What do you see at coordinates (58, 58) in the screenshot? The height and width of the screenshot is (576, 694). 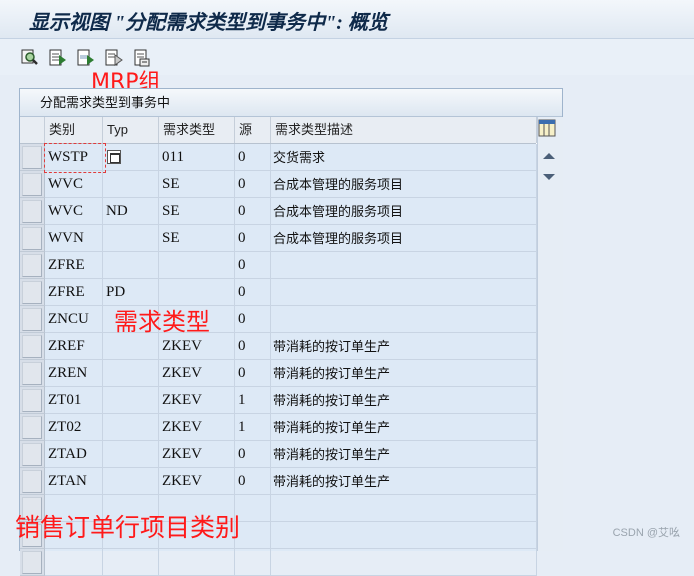 I see `select-all-button` at bounding box center [58, 58].